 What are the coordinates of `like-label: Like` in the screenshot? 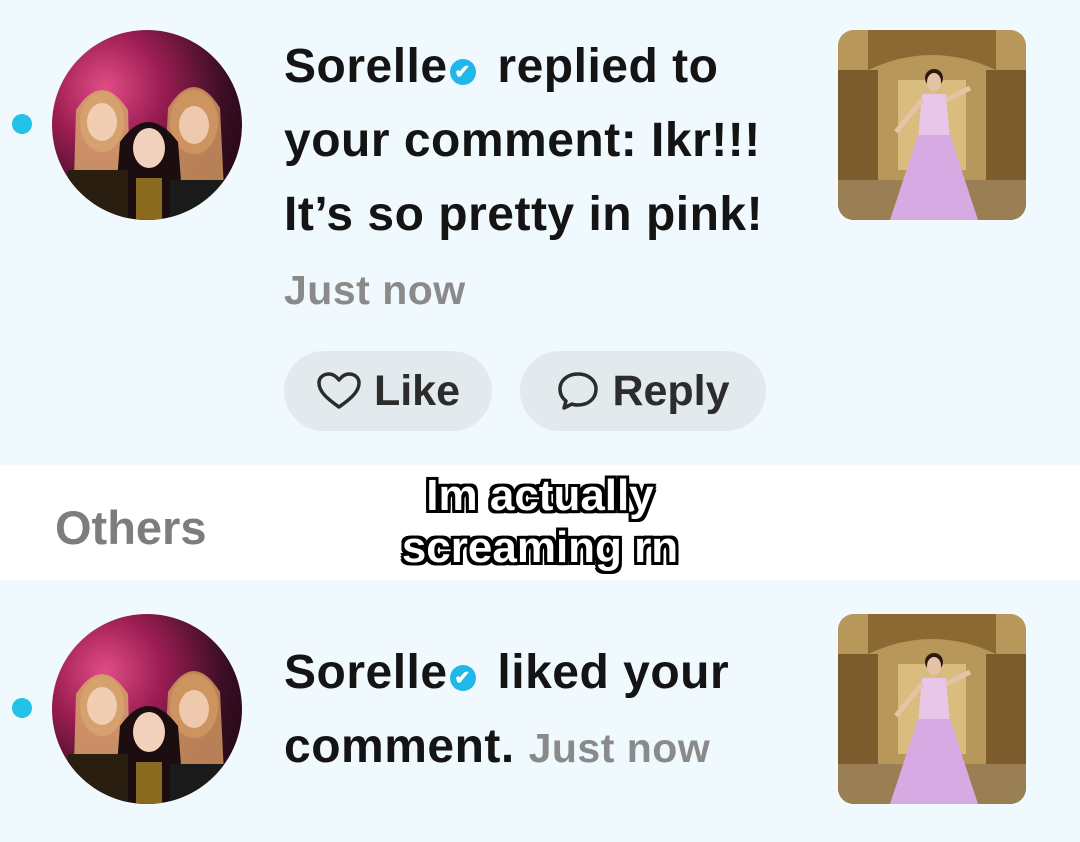 It's located at (417, 390).